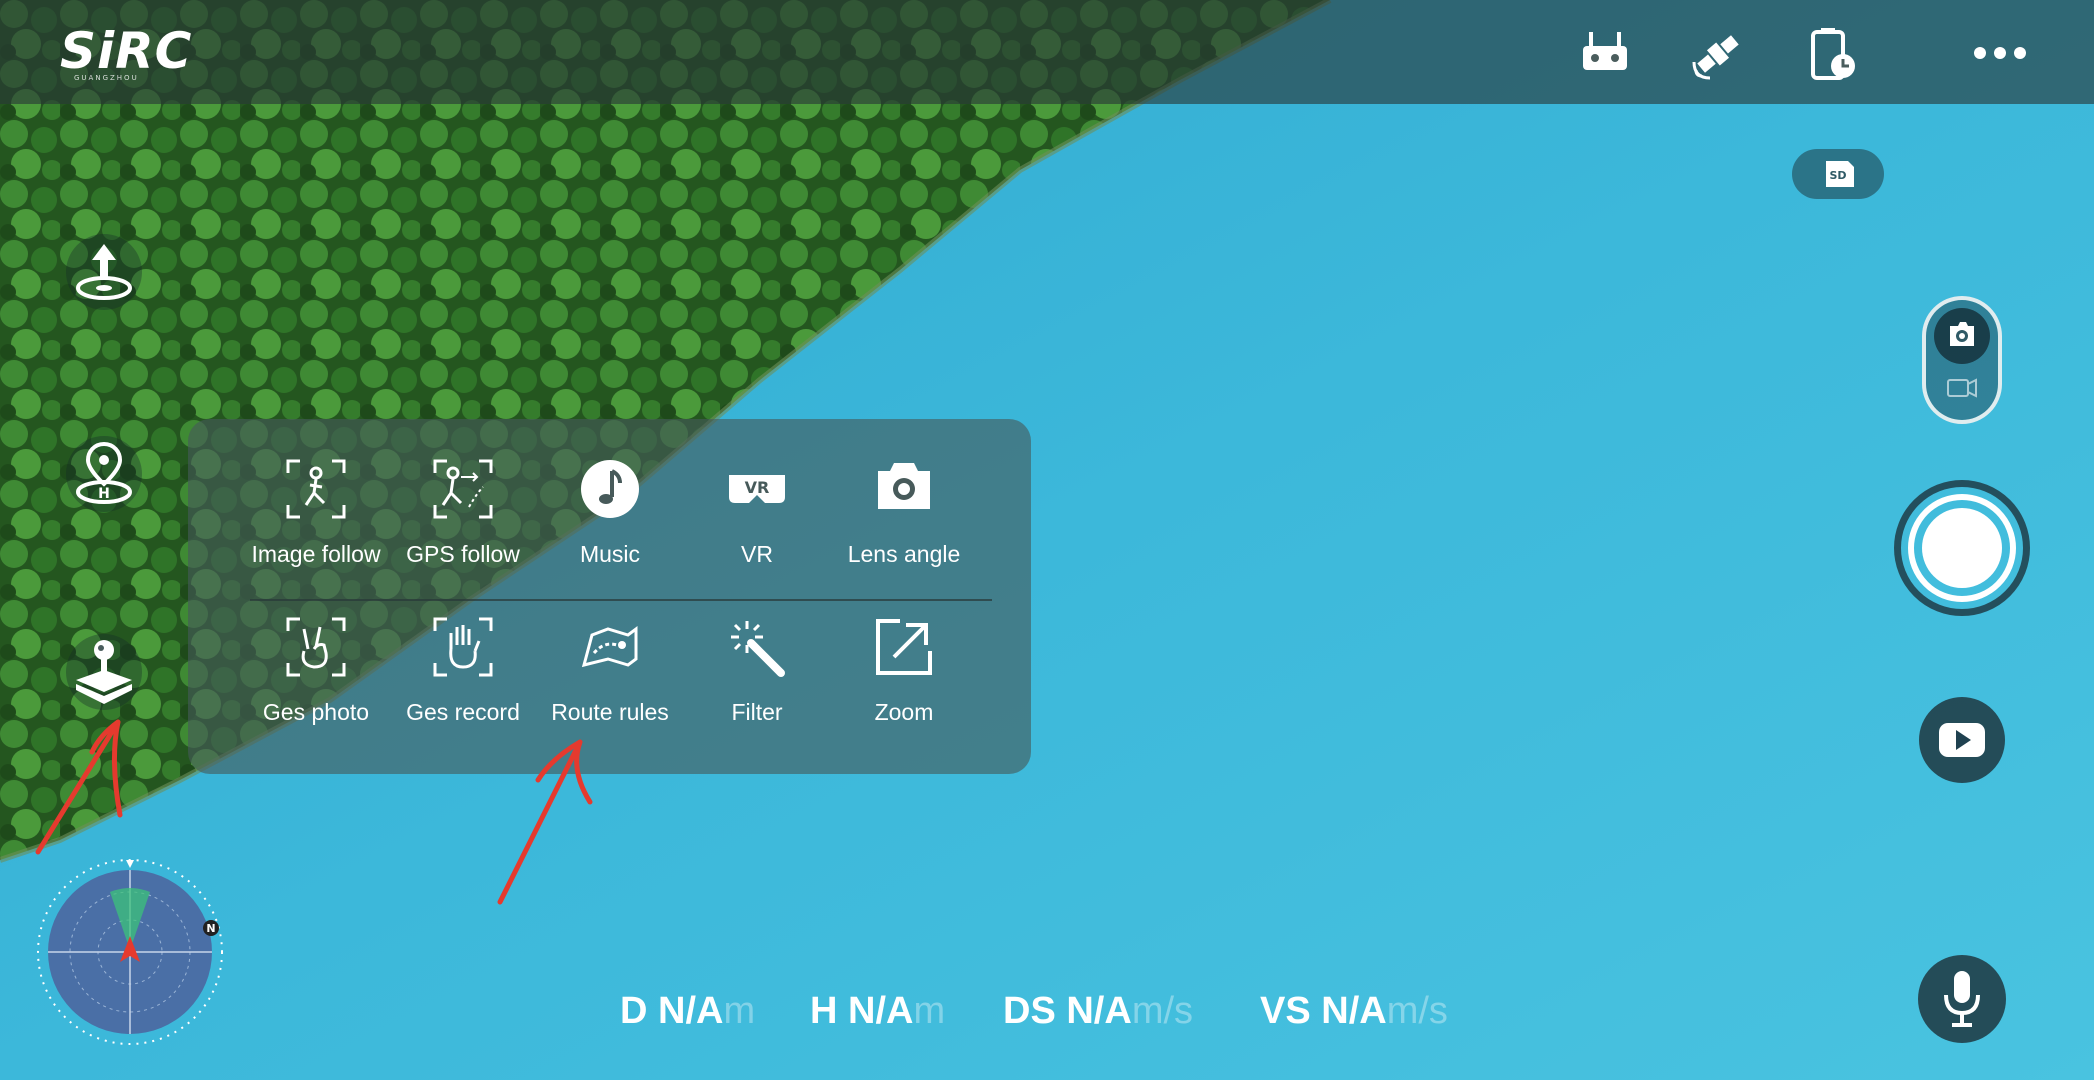  What do you see at coordinates (316, 712) in the screenshot?
I see `menu-label: Ges photo` at bounding box center [316, 712].